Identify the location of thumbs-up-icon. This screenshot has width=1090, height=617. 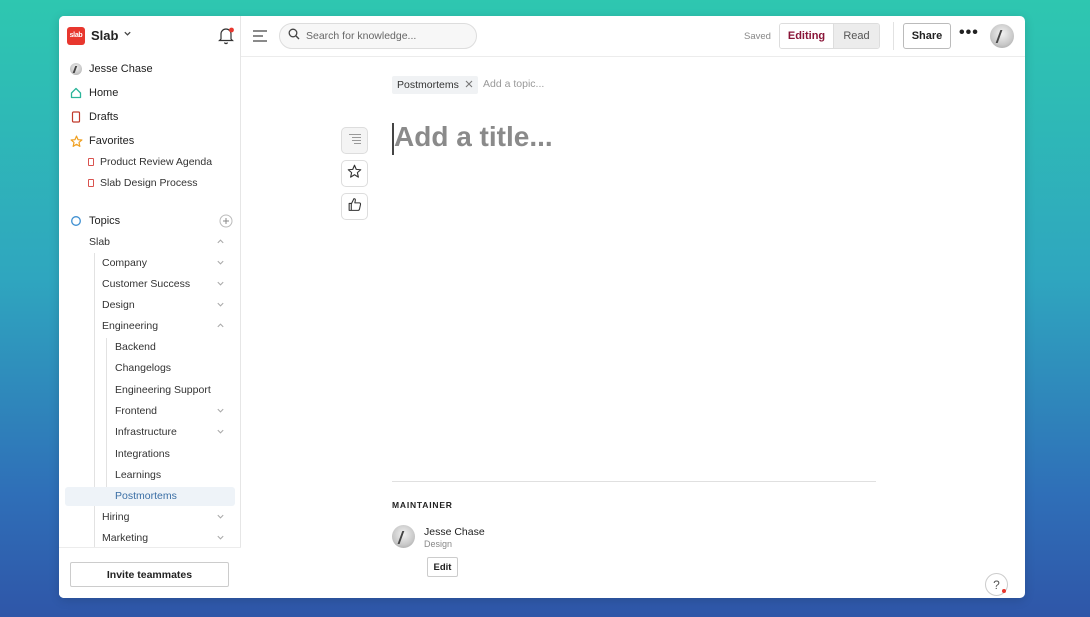
(354, 207).